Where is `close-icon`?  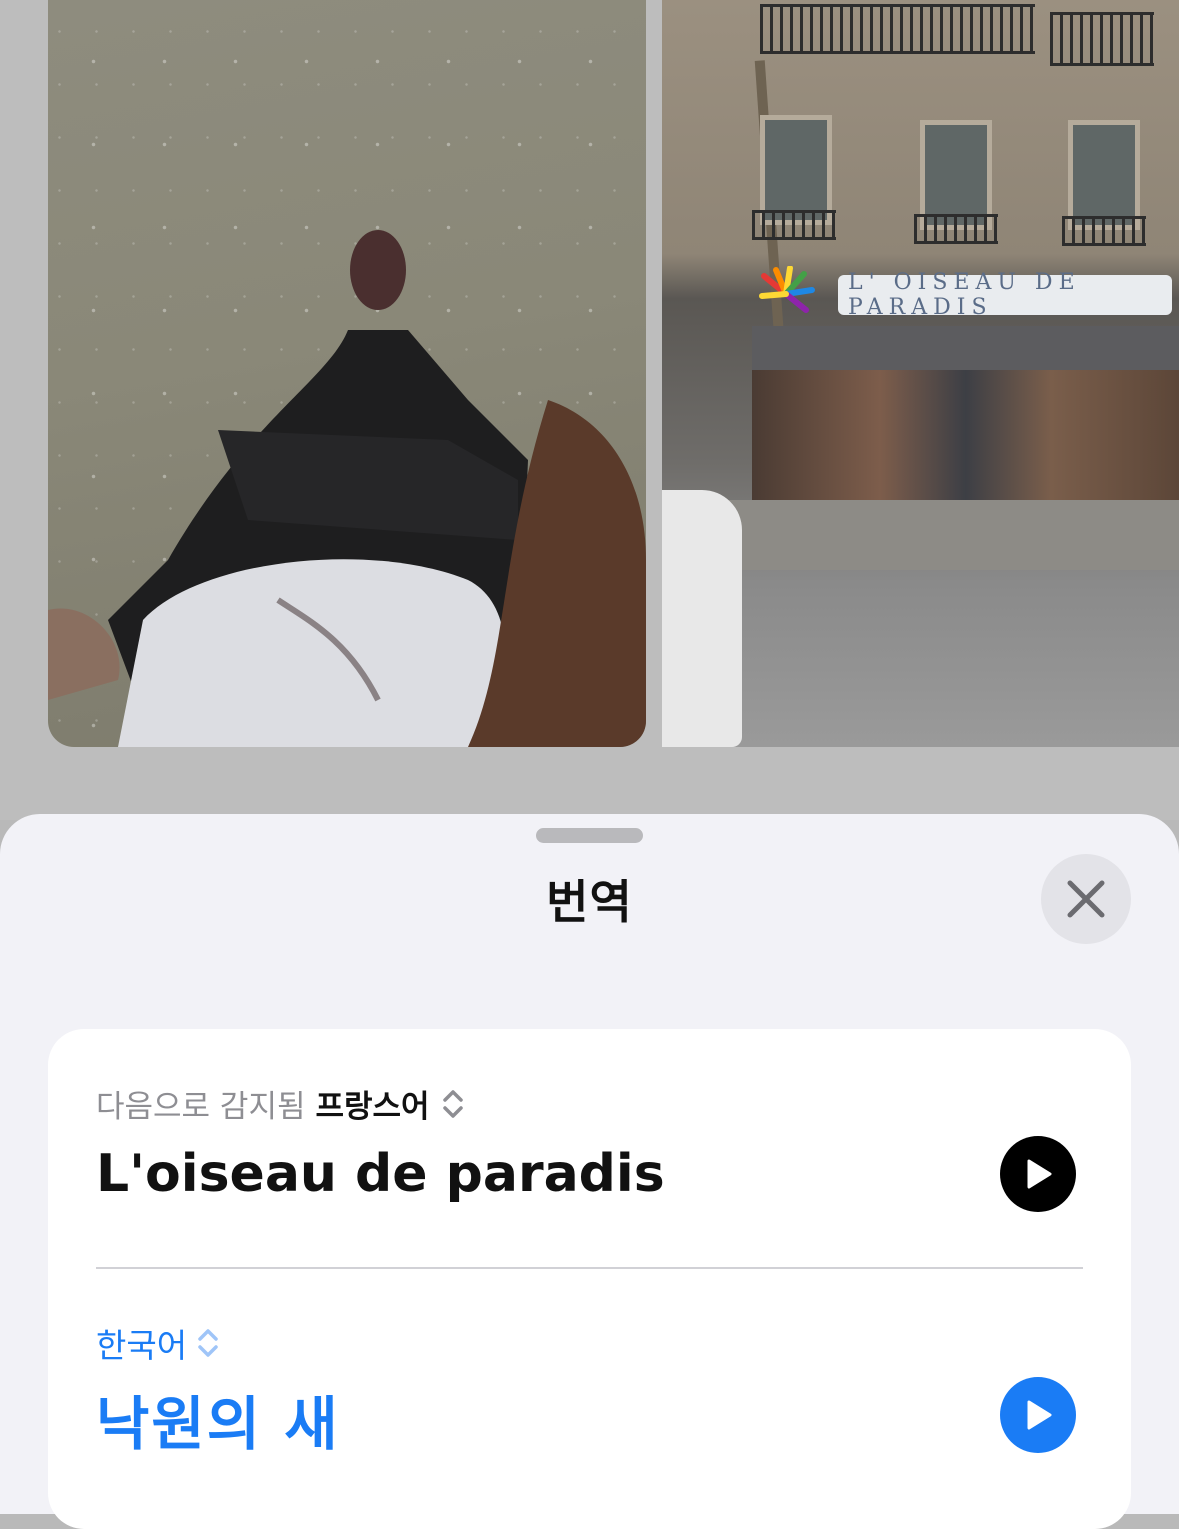
close-icon is located at coordinates (1086, 899).